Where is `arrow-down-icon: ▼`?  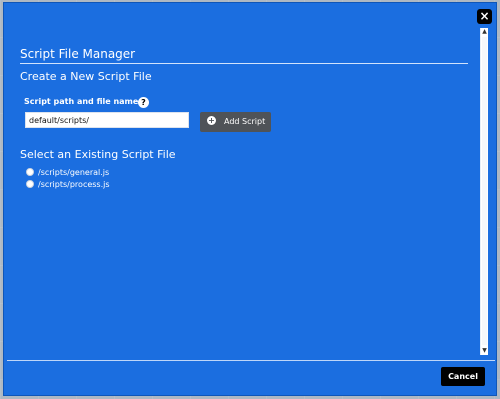 arrow-down-icon: ▼ is located at coordinates (484, 351).